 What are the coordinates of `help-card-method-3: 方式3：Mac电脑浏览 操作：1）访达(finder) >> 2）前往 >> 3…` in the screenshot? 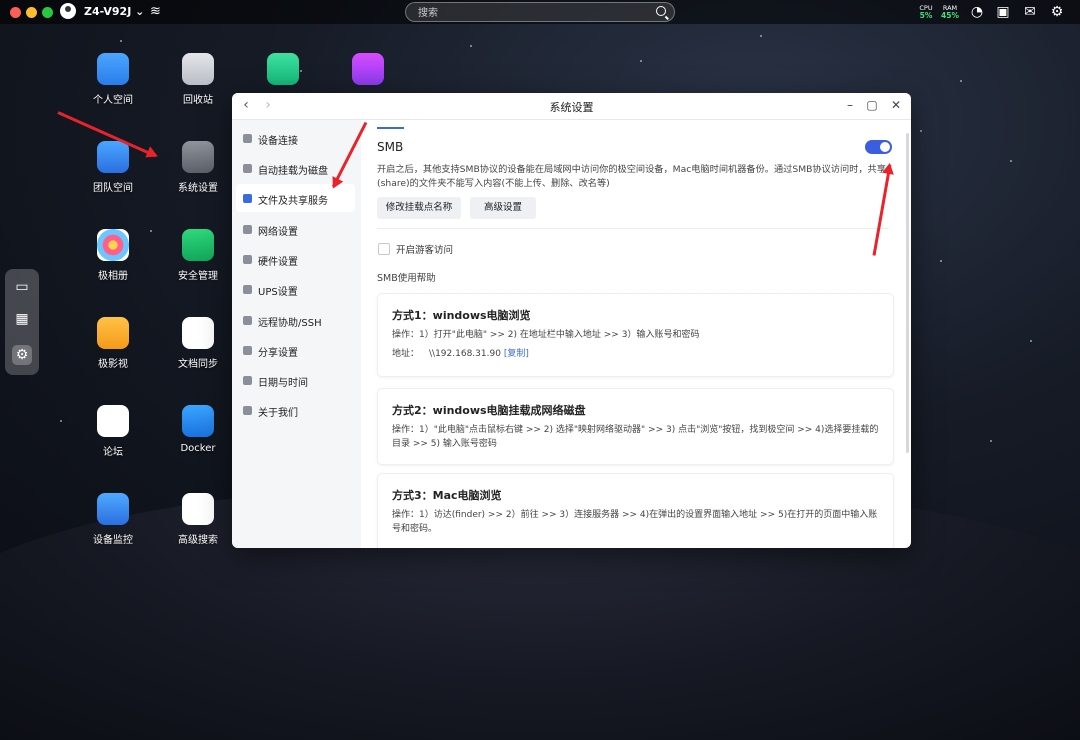 It's located at (635, 510).